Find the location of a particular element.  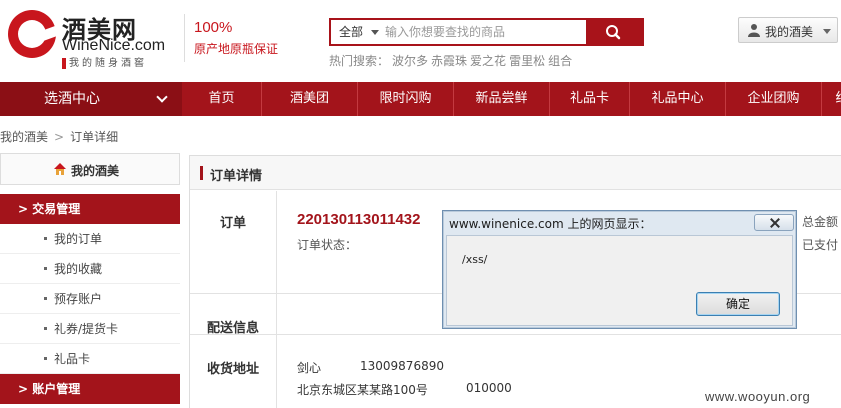

main-nav: 选酒中心 首页 酒美团 限时闪购 新品尝鲜 礼品卡 礼品中心 企业团购 红 is located at coordinates (420, 99).